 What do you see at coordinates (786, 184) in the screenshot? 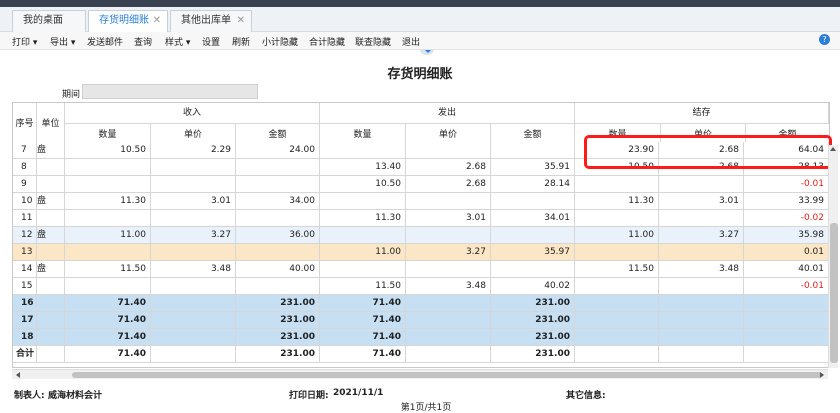
I see `cell-bal-amt: -0.01` at bounding box center [786, 184].